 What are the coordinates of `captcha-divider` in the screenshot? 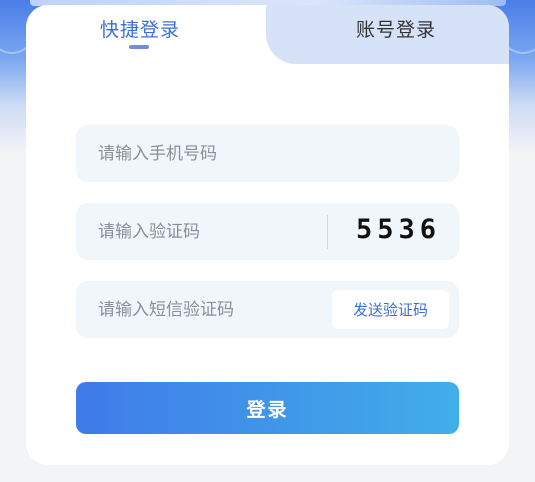 It's located at (327, 232).